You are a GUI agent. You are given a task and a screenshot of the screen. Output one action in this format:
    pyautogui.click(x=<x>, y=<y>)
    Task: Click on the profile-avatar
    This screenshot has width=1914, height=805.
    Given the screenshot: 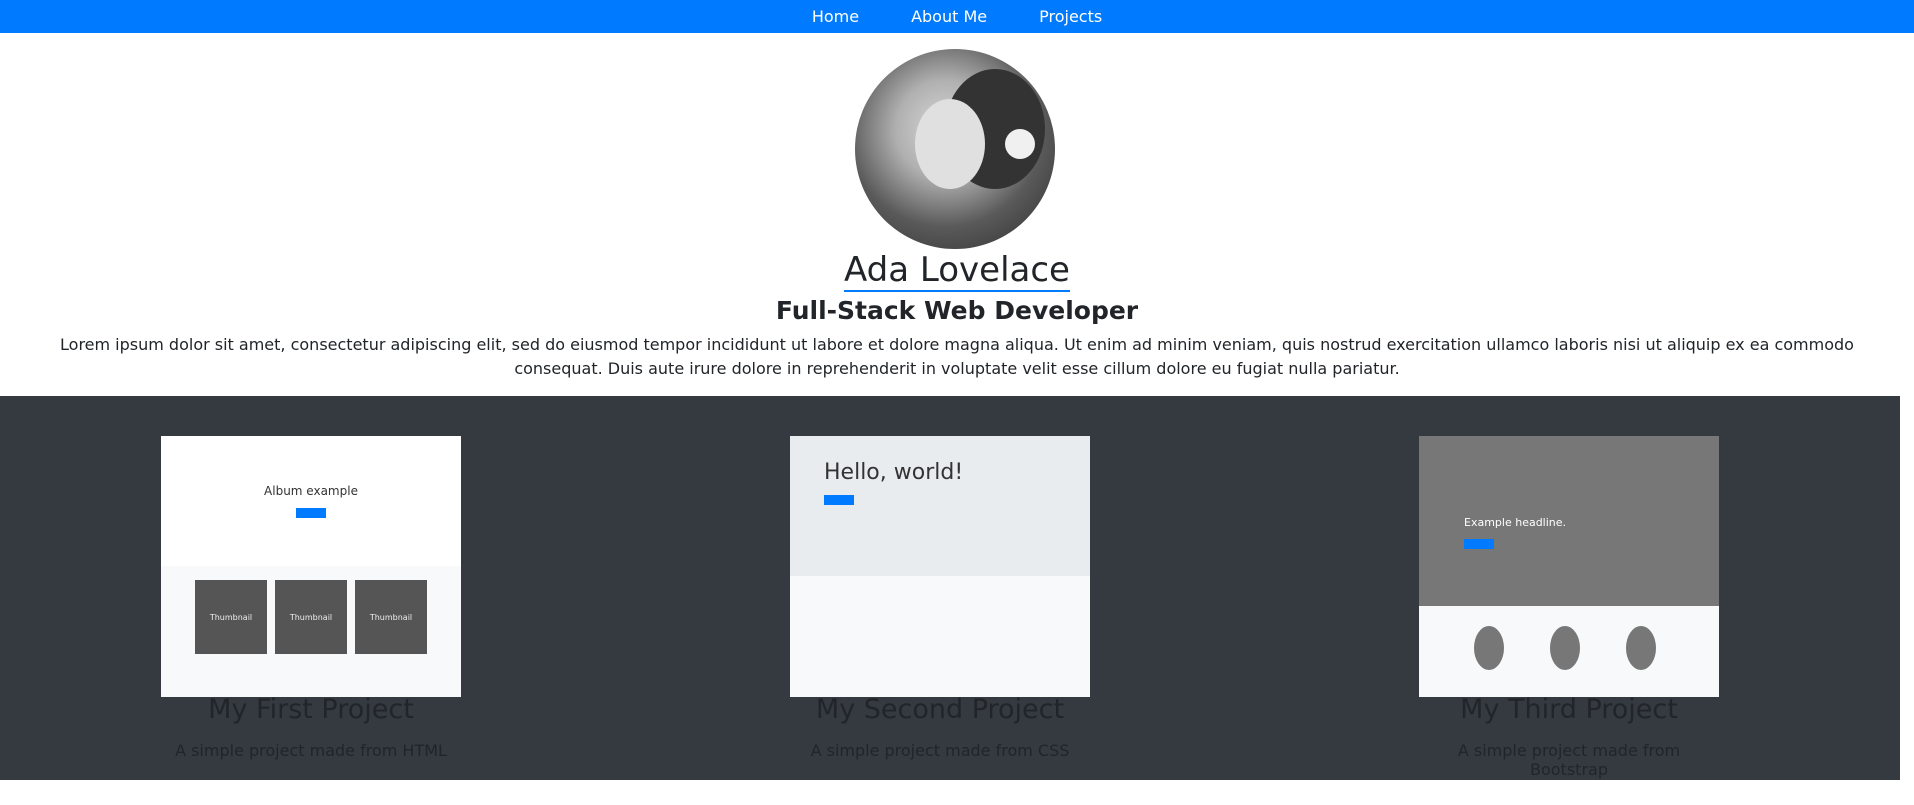 What is the action you would take?
    pyautogui.click(x=955, y=149)
    